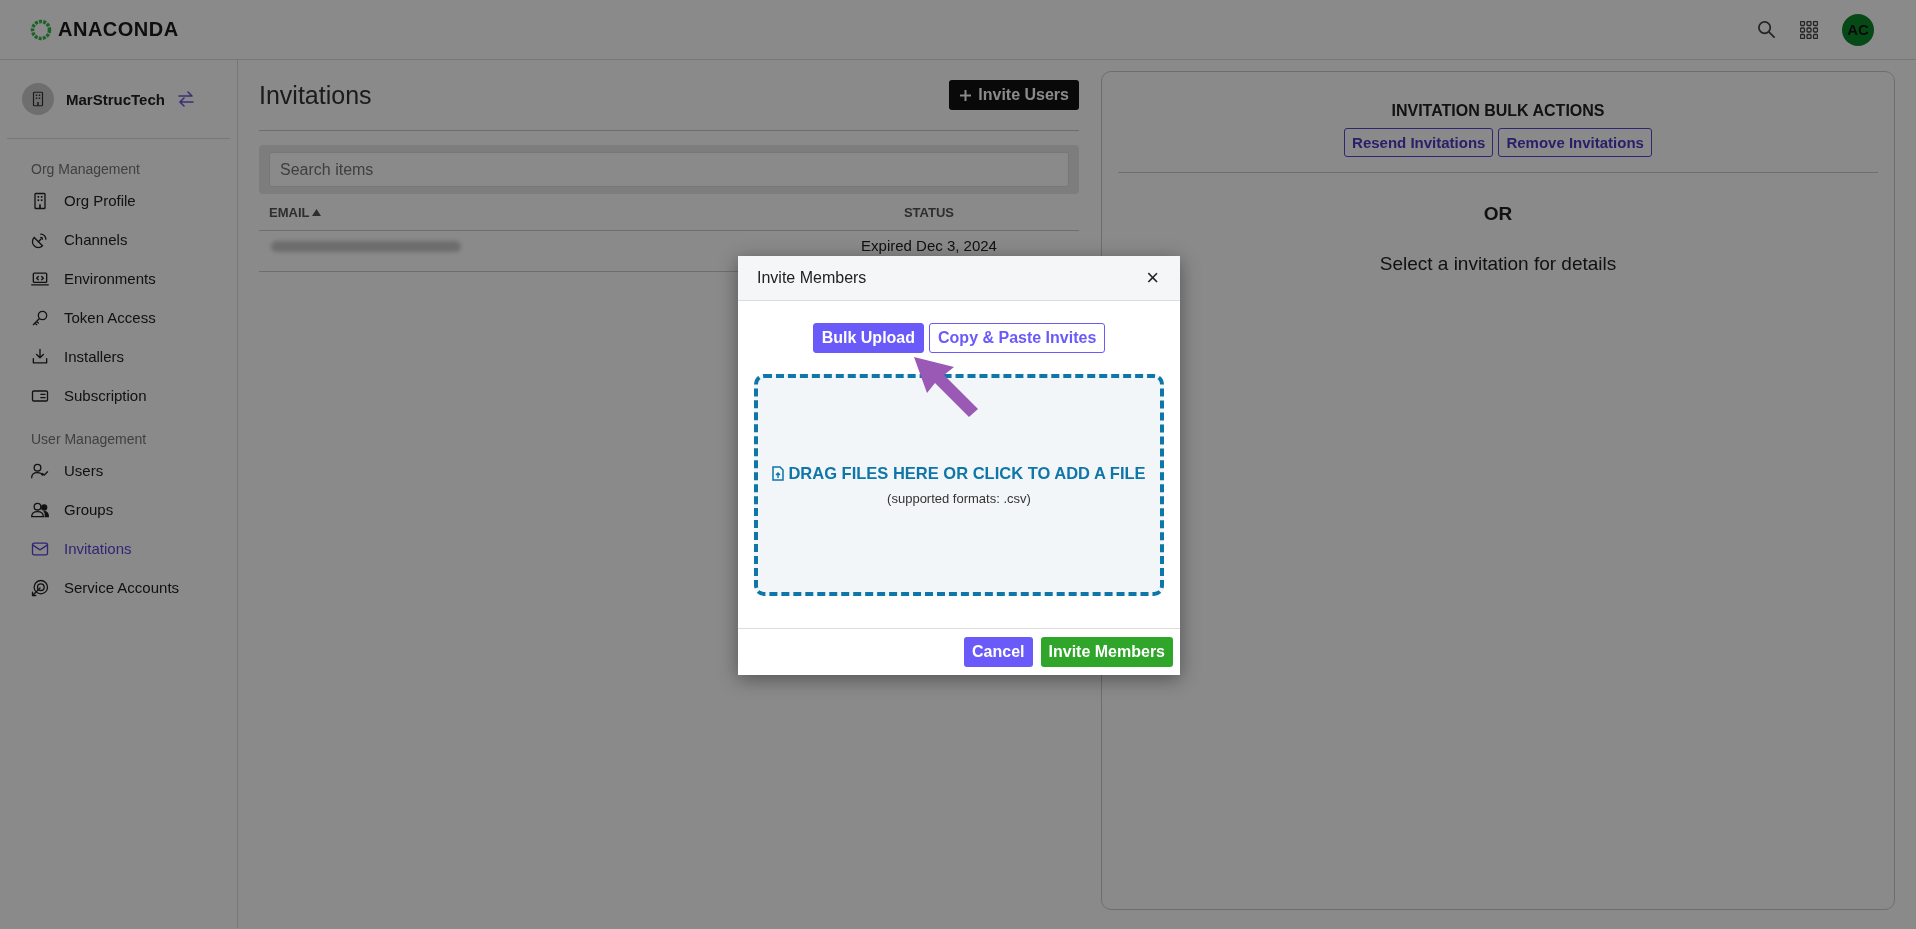 The height and width of the screenshot is (929, 1916). I want to click on sidebar-item: Users, so click(118, 470).